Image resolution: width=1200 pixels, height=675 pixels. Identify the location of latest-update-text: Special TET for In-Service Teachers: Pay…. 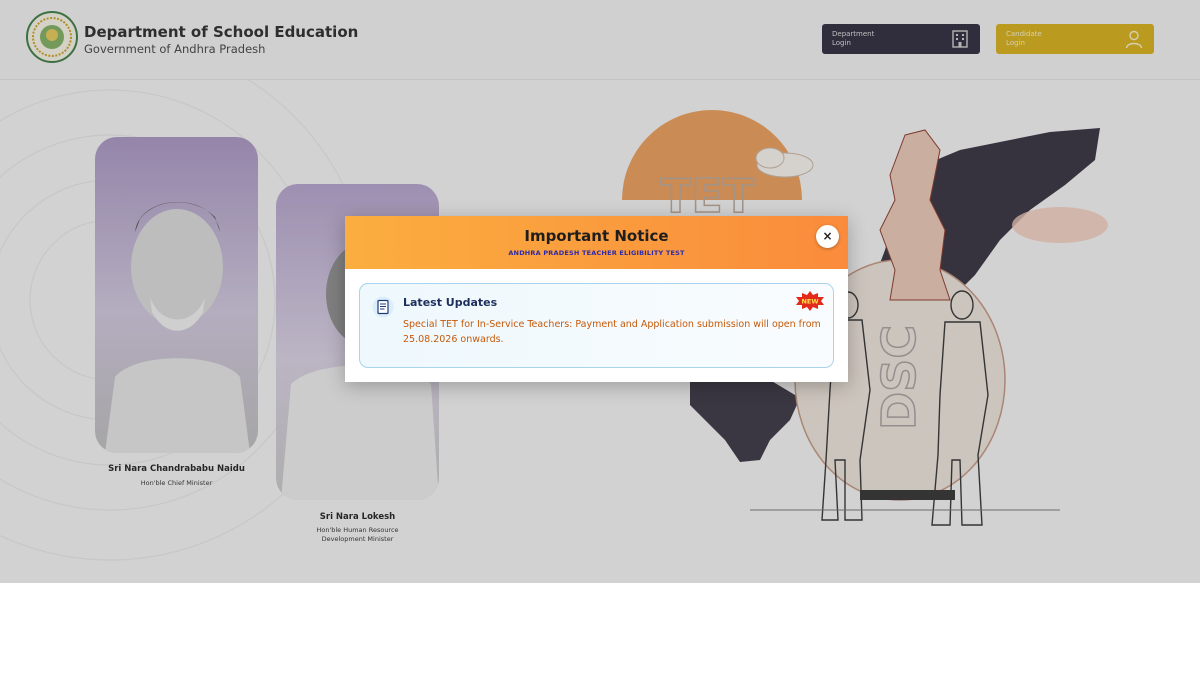
(612, 332).